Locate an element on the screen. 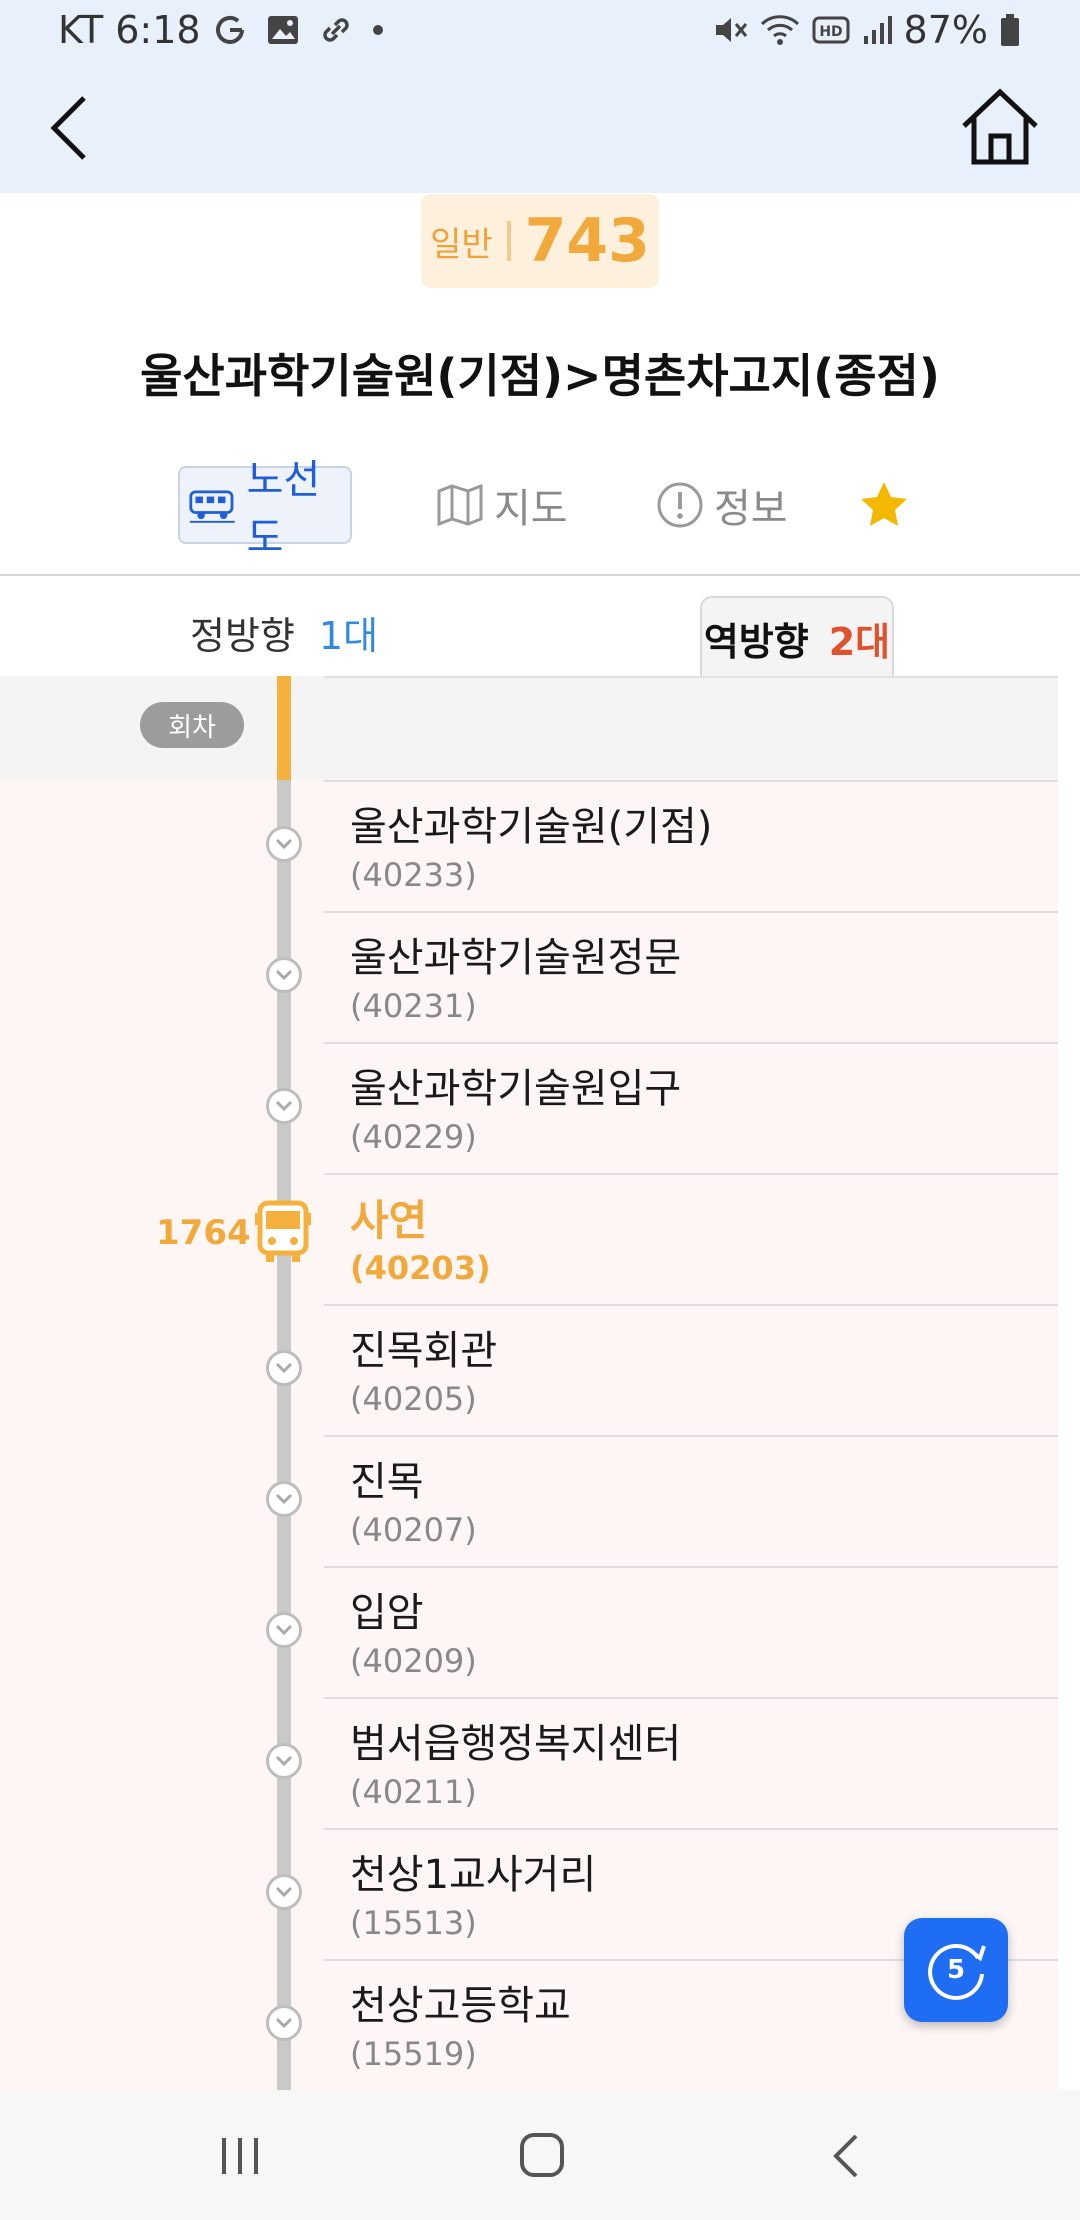 The height and width of the screenshot is (2220, 1080). stop-row: 천상1교사거리 (15513) is located at coordinates (540, 1893).